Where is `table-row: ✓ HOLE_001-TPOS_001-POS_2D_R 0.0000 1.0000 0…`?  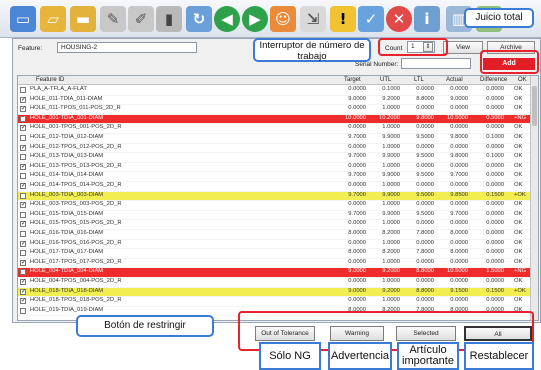 table-row: ✓ HOLE_001-TPOS_001-POS_2D_R 0.0000 1.0000 0… is located at coordinates (275, 129).